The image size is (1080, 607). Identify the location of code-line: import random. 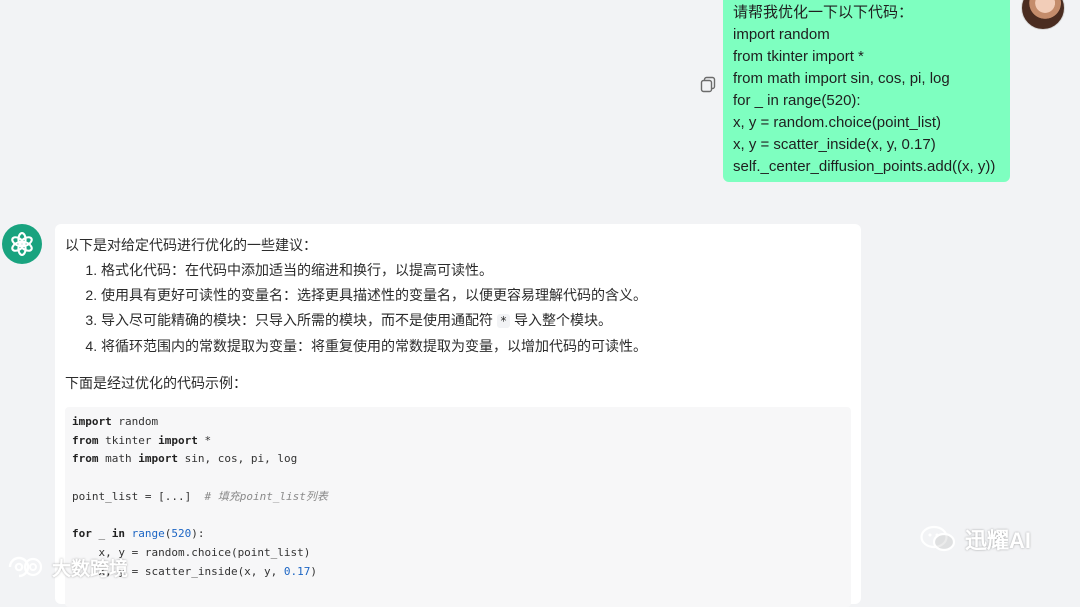
(115, 421).